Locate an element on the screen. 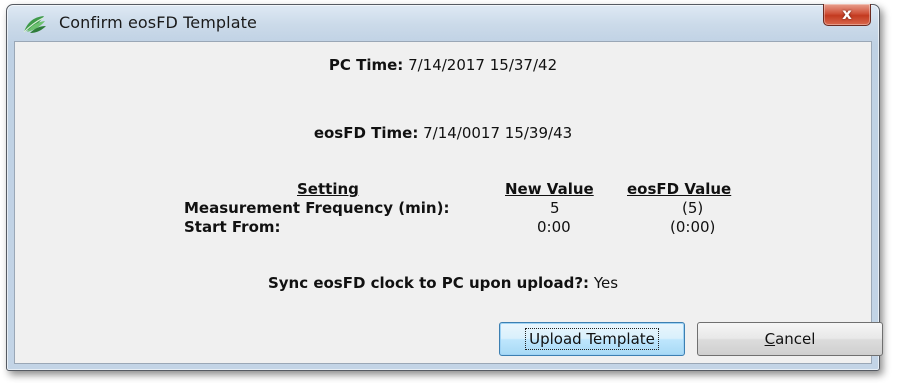 Image resolution: width=899 pixels, height=383 pixels. eosfd-time-value: 7/14/0017 15/39/43 is located at coordinates (498, 133).